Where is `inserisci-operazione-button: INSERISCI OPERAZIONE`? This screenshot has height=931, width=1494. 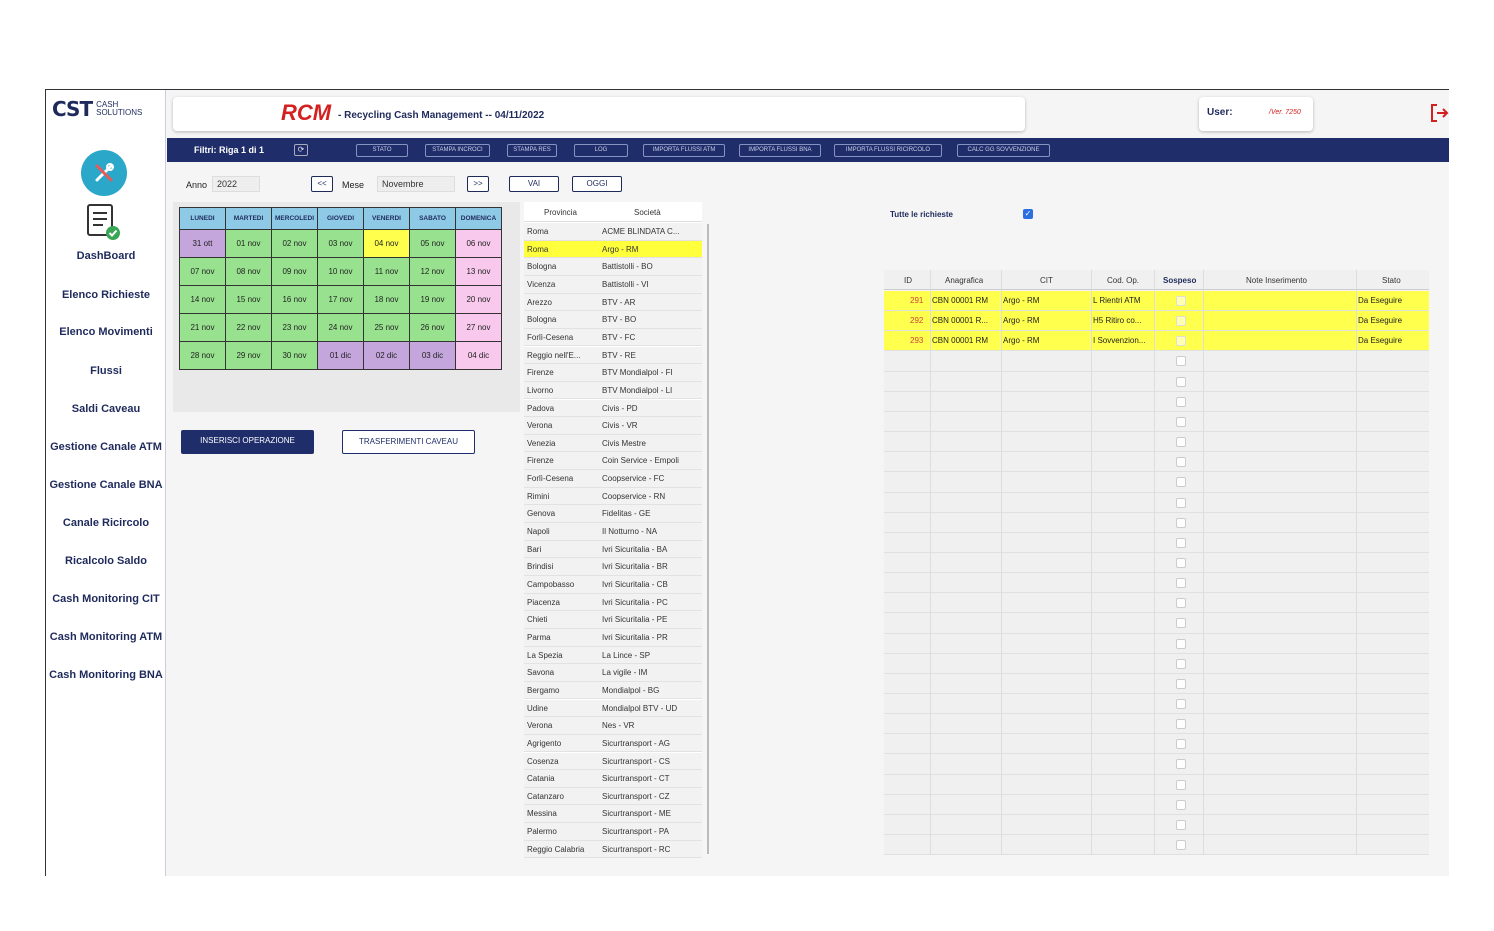
inserisci-operazione-button: INSERISCI OPERAZIONE is located at coordinates (247, 442).